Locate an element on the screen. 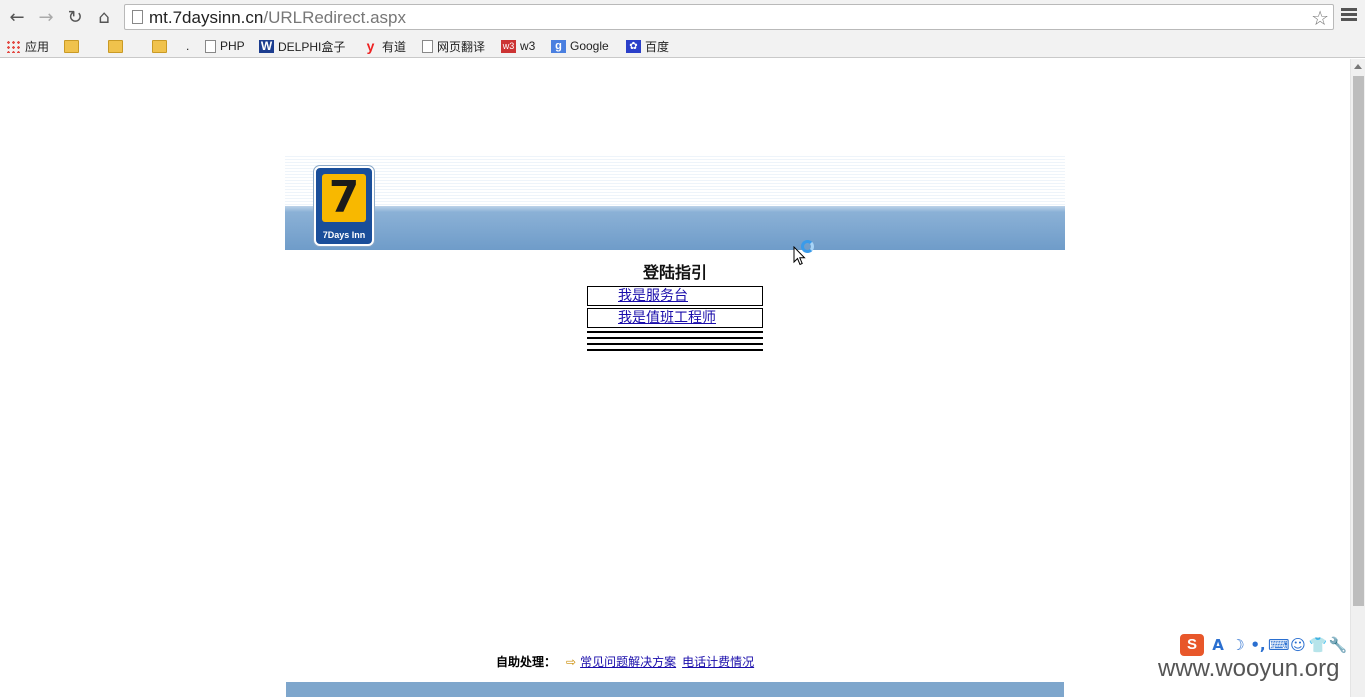 The image size is (1365, 697). baidu-paw-icon: ✿ is located at coordinates (633, 46).